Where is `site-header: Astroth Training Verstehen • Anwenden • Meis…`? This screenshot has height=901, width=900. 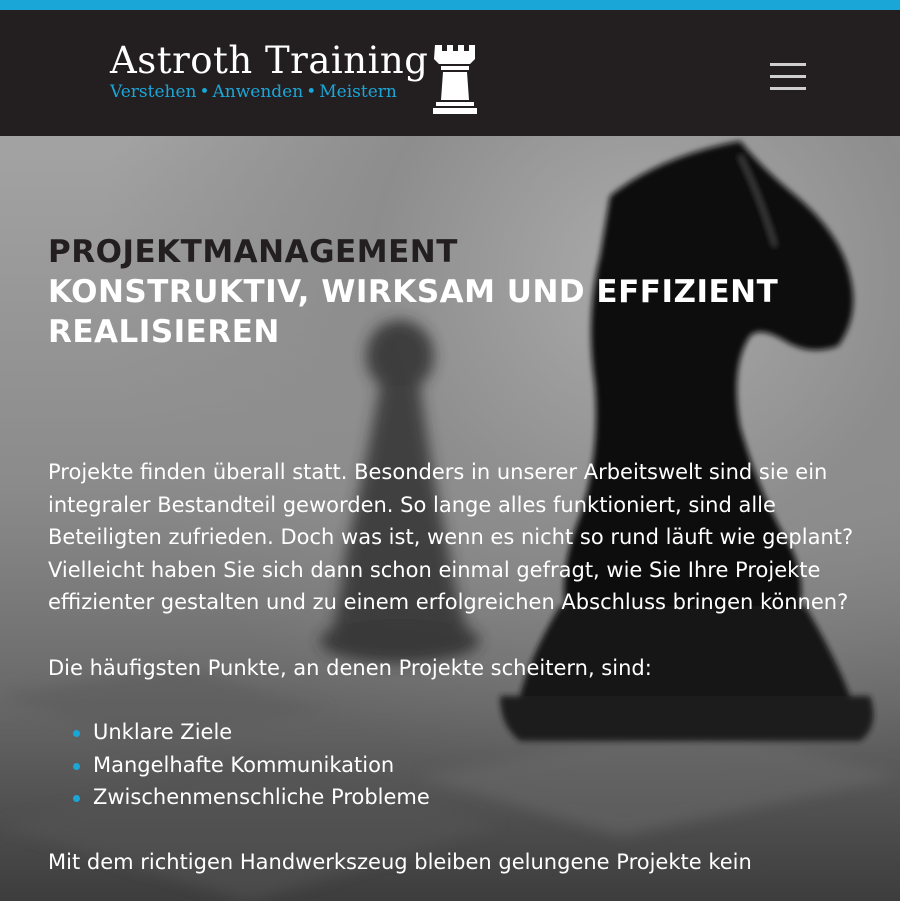 site-header: Astroth Training Verstehen • Anwenden • Meis… is located at coordinates (450, 73).